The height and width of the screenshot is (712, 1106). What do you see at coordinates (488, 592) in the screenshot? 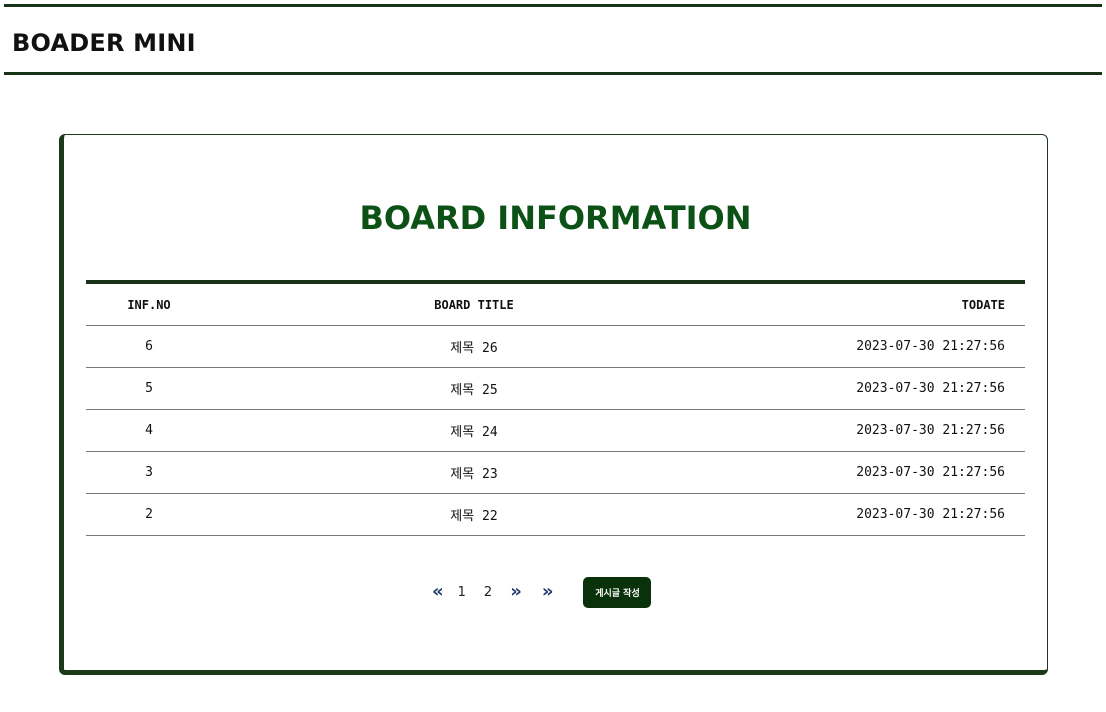
I see `page-link-2: 2` at bounding box center [488, 592].